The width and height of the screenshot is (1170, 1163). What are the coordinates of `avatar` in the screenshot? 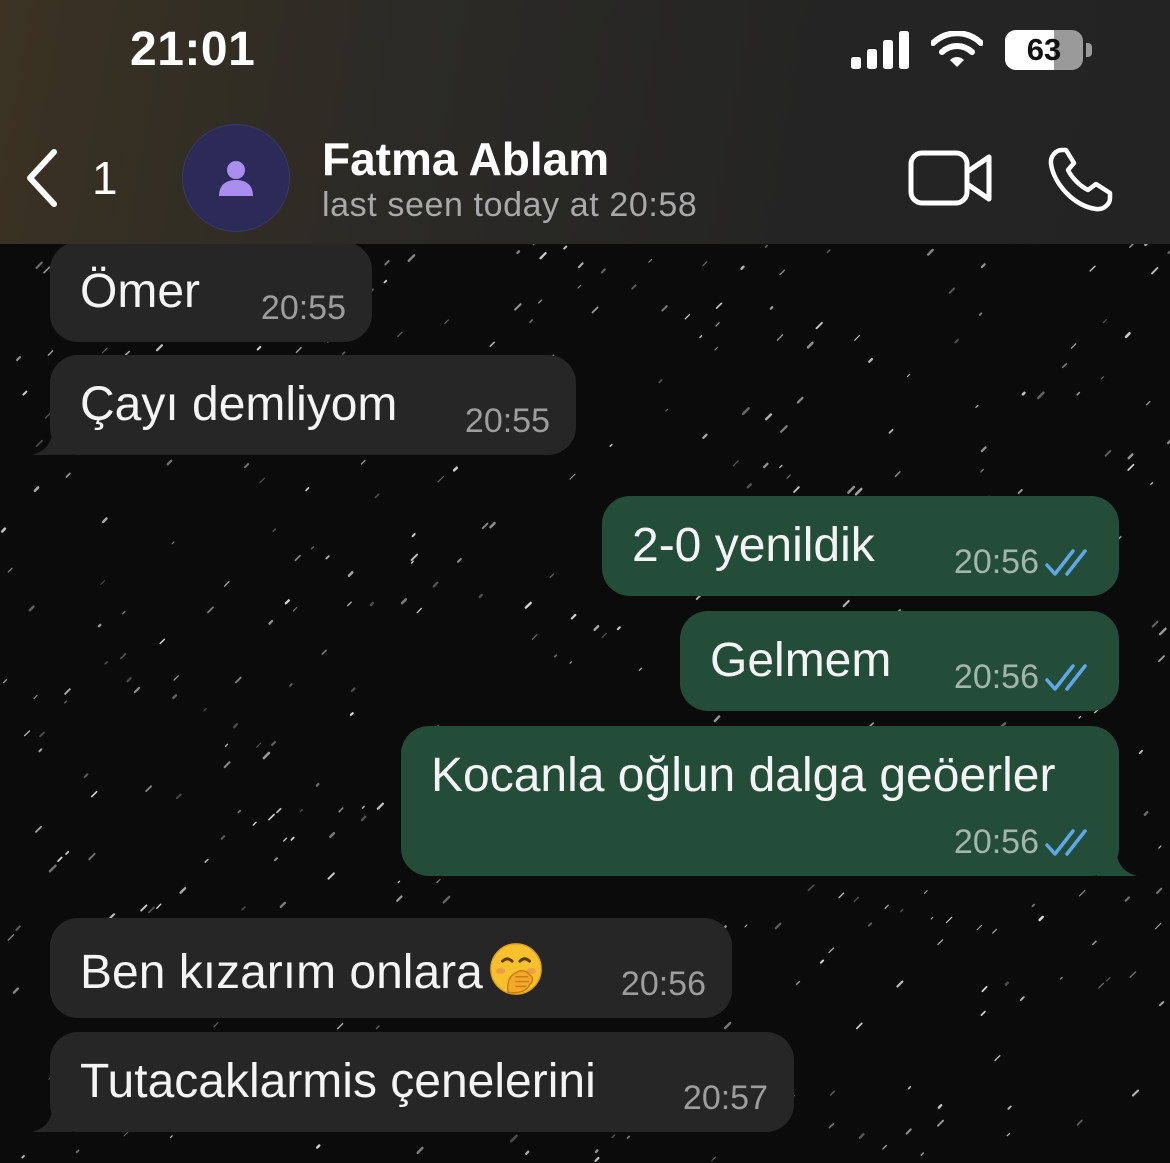 It's located at (236, 178).